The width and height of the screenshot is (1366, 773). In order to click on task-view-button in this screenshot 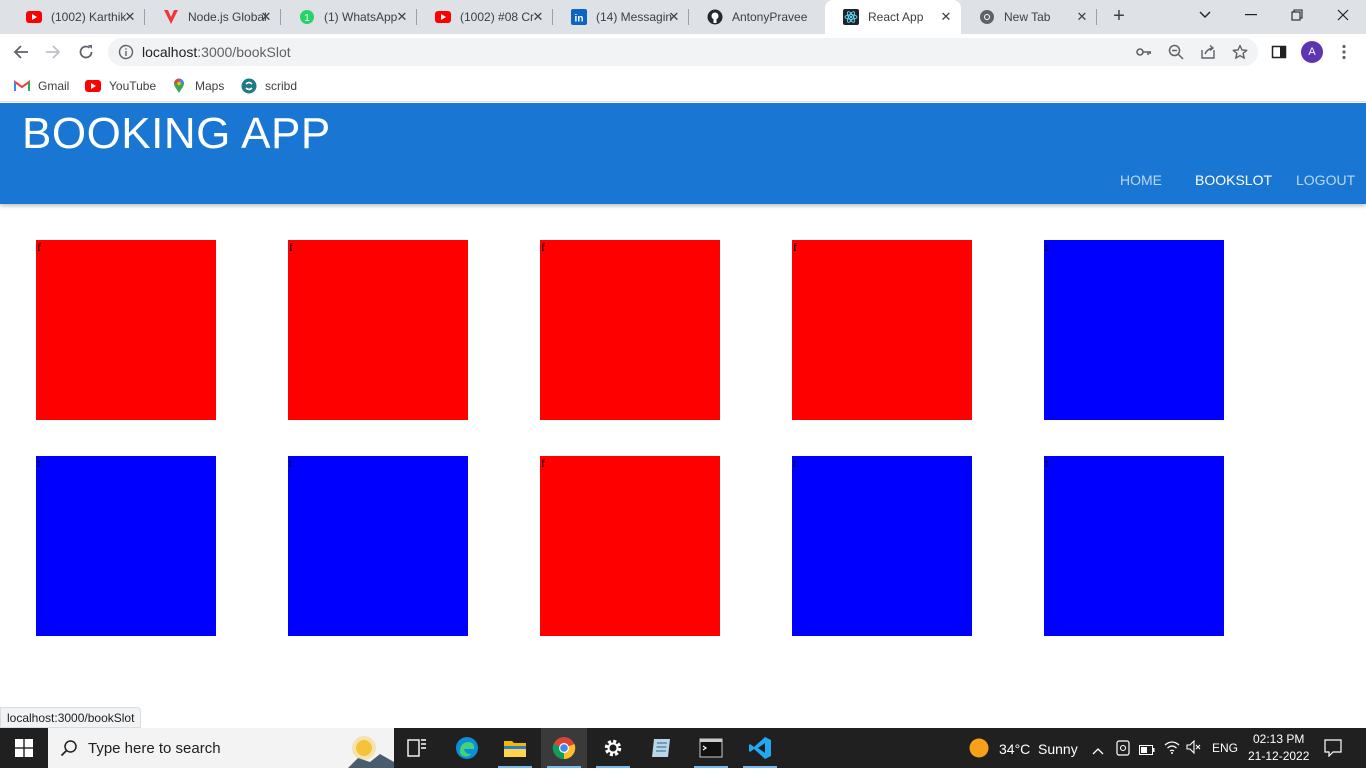, I will do `click(417, 748)`.